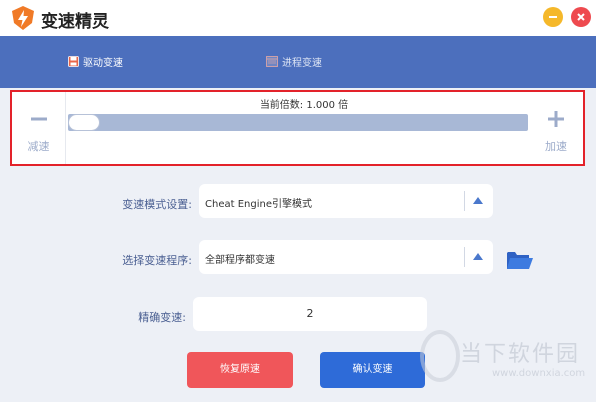 This screenshot has height=402, width=596. Describe the element at coordinates (464, 257) in the screenshot. I see `program-select-divider` at that location.